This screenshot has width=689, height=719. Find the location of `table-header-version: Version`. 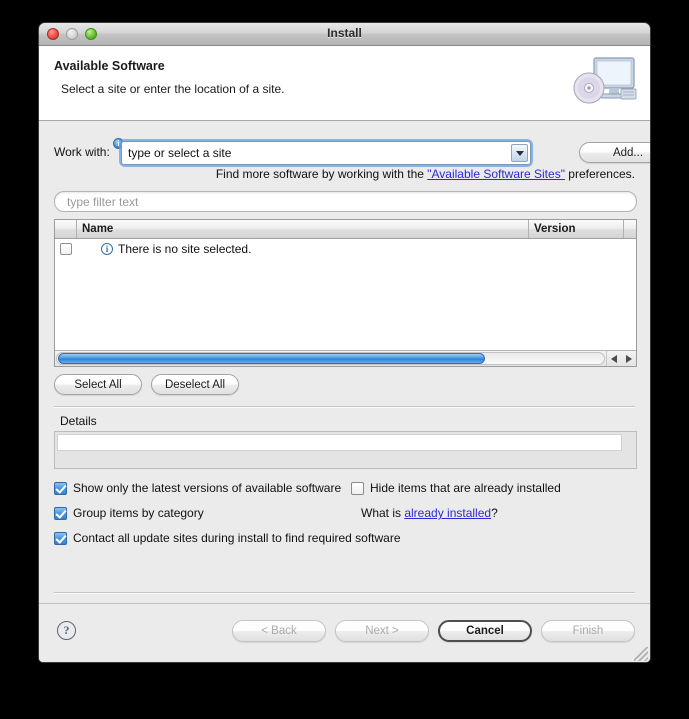

table-header-version: Version is located at coordinates (576, 229).